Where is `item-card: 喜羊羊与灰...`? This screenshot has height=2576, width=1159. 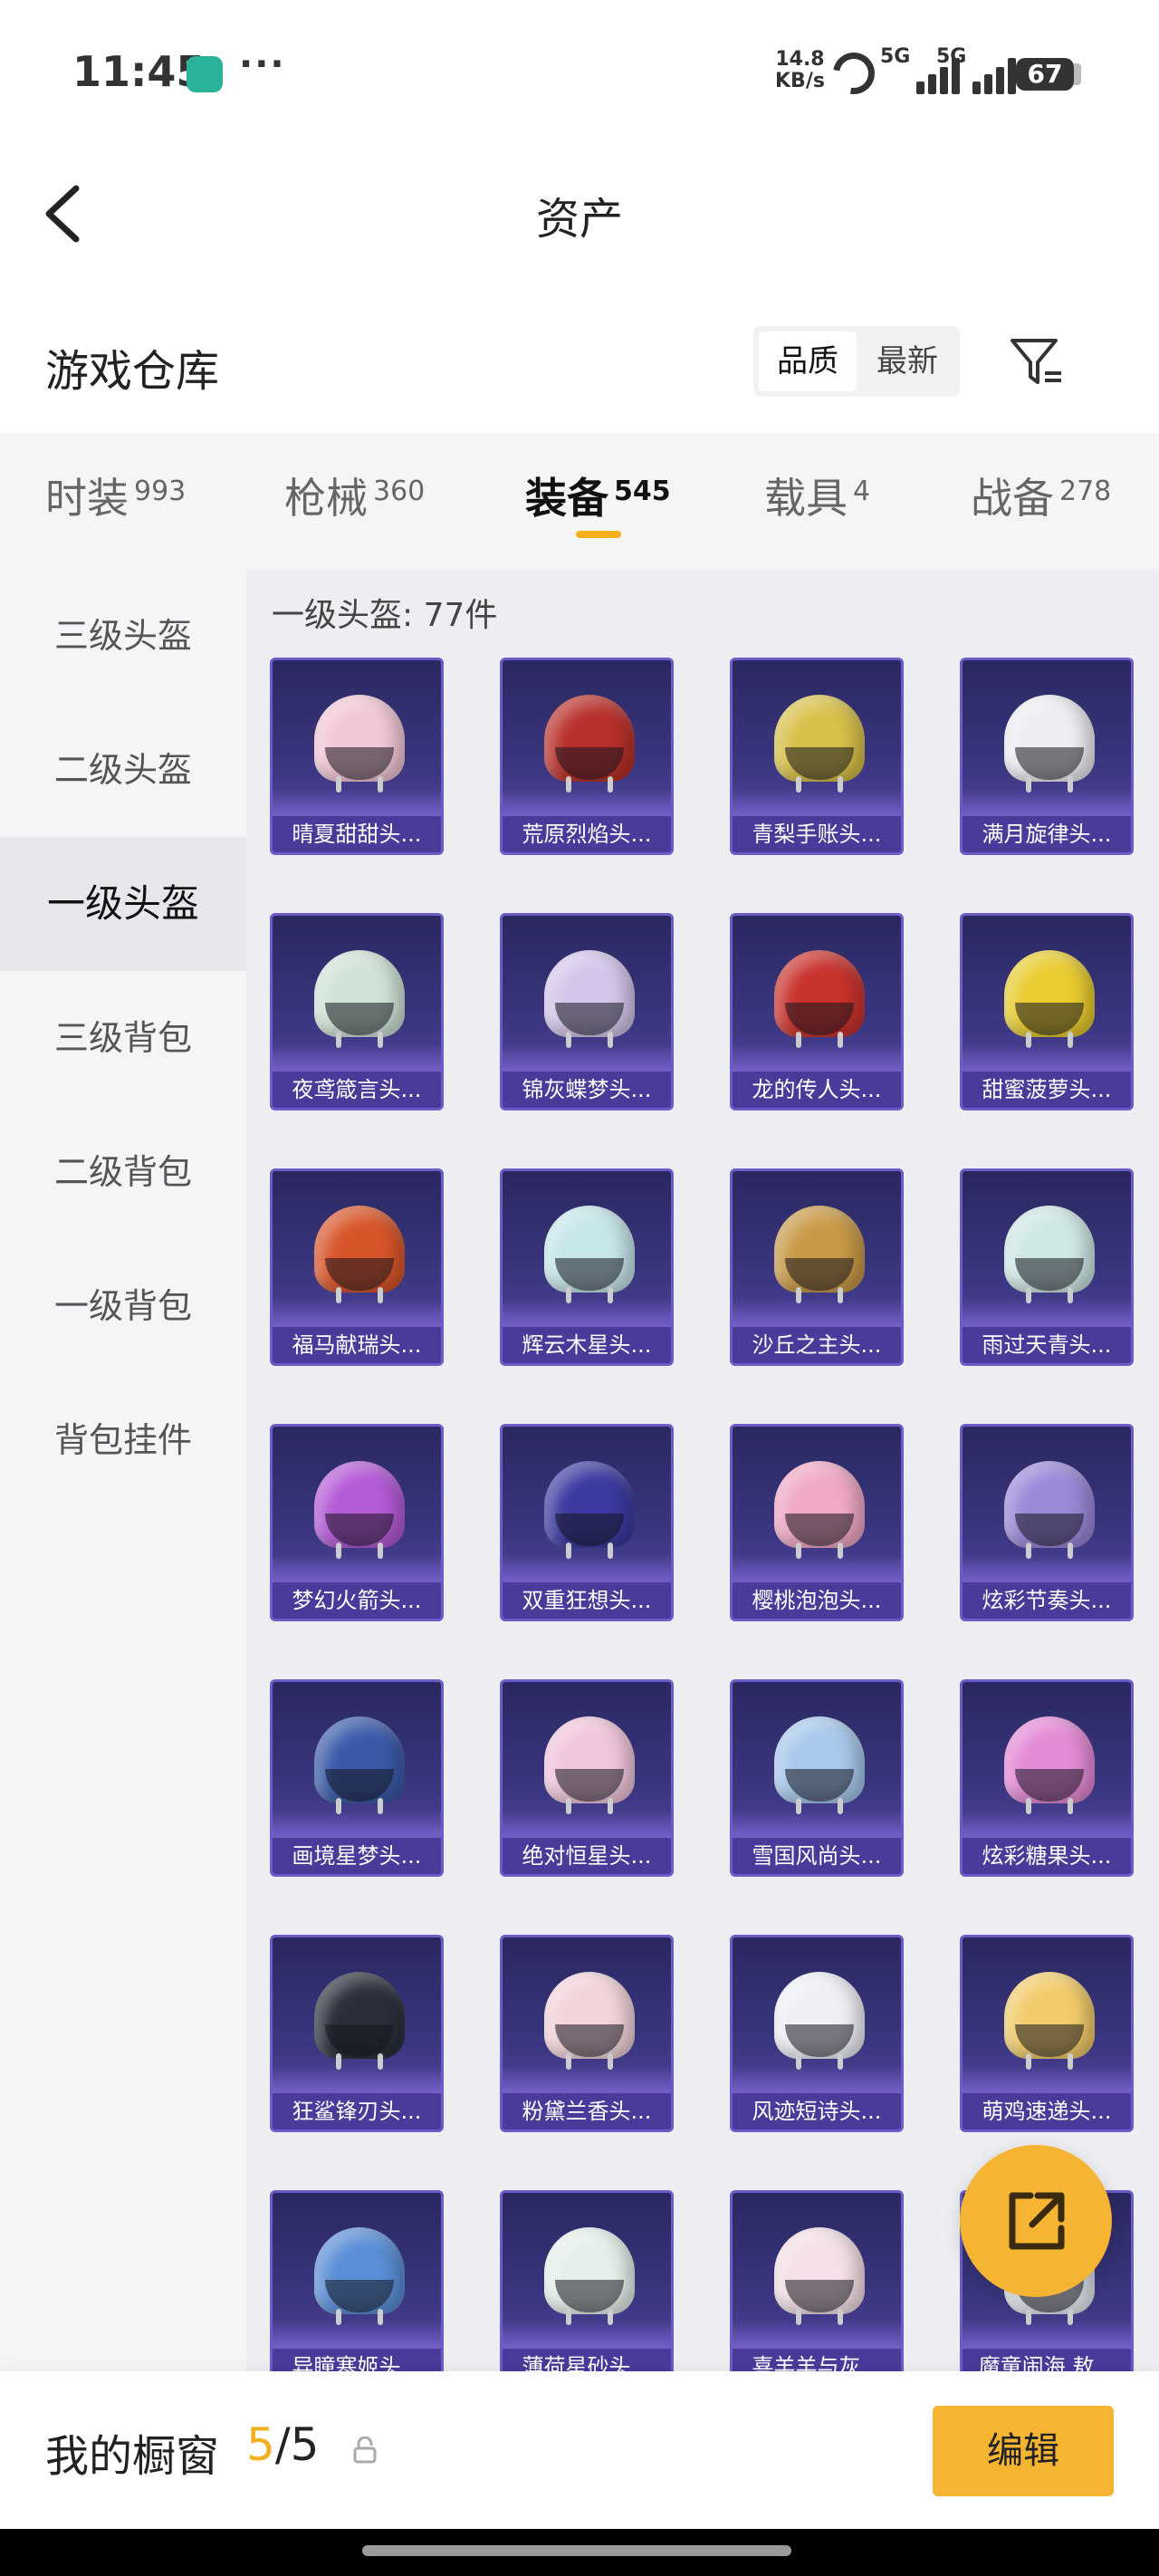
item-card: 喜羊羊与灰... is located at coordinates (817, 2280).